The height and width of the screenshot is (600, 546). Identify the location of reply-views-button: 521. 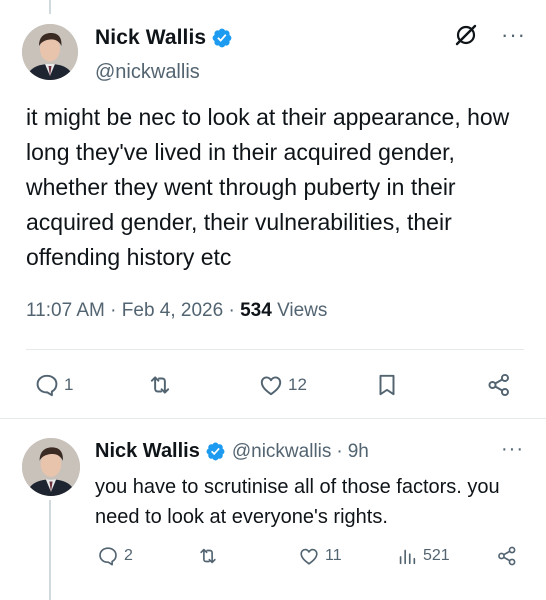
(423, 556).